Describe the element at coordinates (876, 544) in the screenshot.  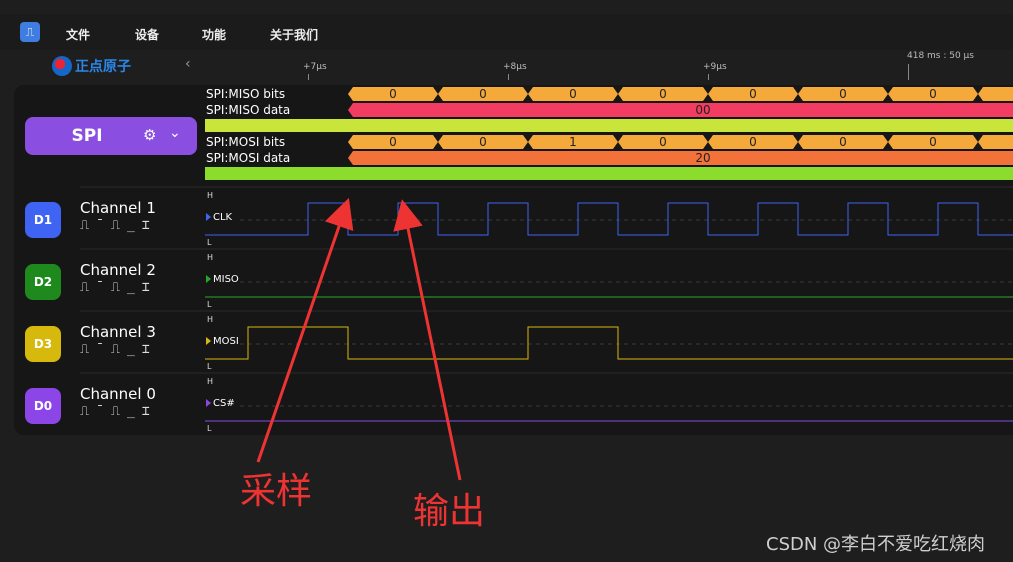
I see `watermark: CSDN @李白不爱吃红烧肉` at that location.